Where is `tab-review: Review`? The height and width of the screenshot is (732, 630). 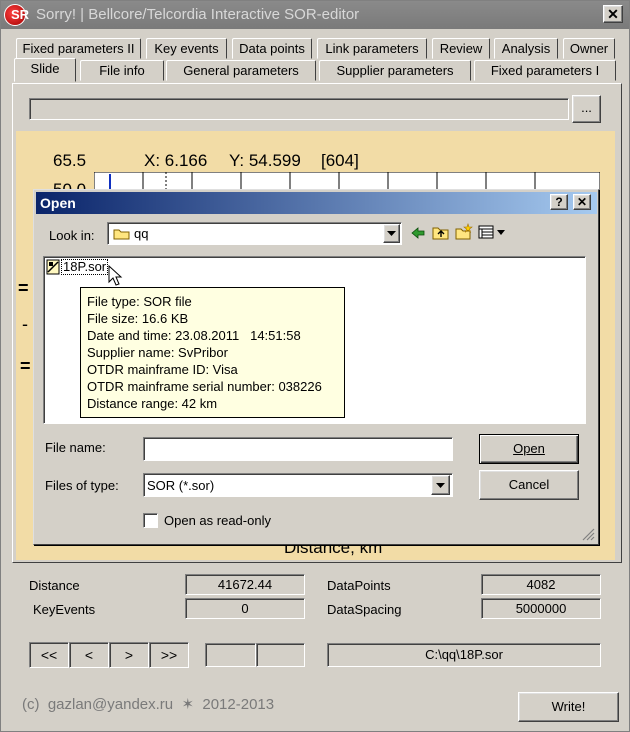 tab-review: Review is located at coordinates (461, 48).